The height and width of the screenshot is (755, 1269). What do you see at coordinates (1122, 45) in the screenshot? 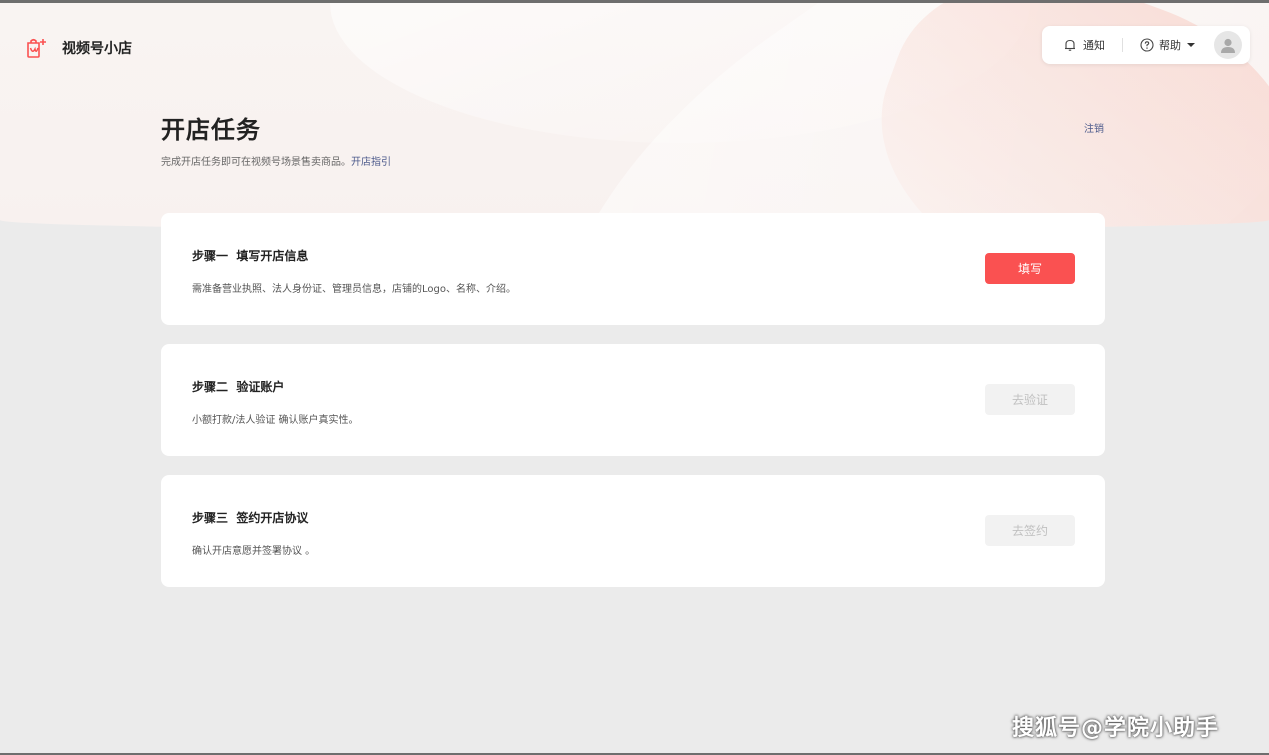
I see `toolbar-divider` at bounding box center [1122, 45].